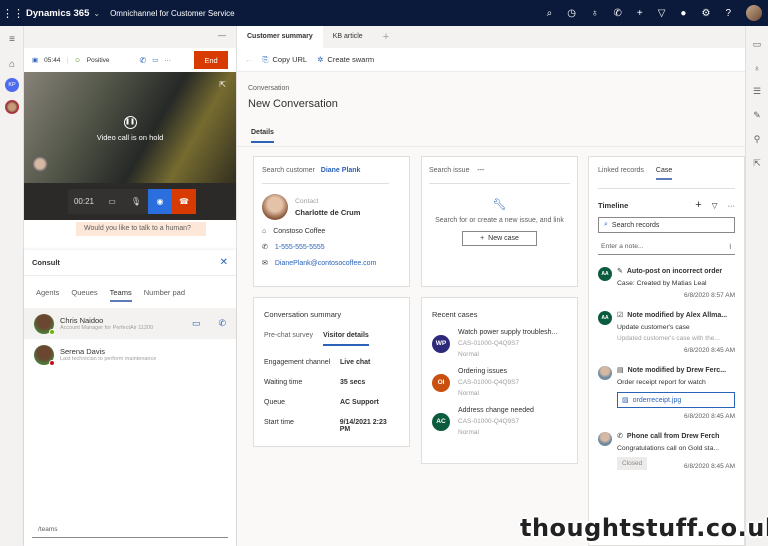  I want to click on hold-button: ◉, so click(160, 201).